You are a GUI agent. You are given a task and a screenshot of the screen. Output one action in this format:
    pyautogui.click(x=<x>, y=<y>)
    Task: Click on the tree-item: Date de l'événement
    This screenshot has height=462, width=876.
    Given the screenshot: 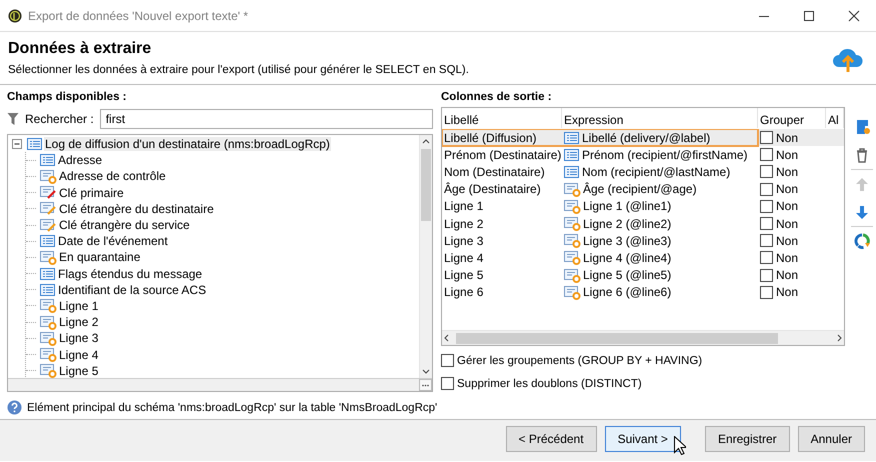 What is the action you would take?
    pyautogui.click(x=113, y=241)
    